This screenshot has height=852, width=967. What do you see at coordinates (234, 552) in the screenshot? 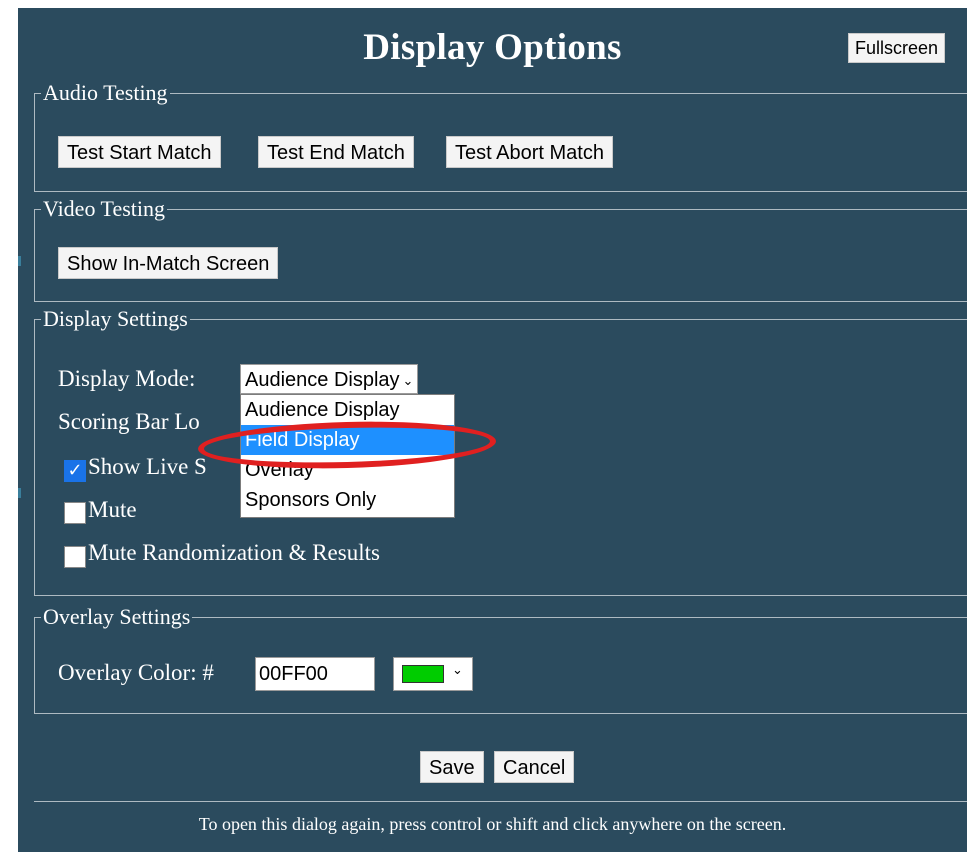
I see `mute-randomization-label: Mute Randomization & Results` at bounding box center [234, 552].